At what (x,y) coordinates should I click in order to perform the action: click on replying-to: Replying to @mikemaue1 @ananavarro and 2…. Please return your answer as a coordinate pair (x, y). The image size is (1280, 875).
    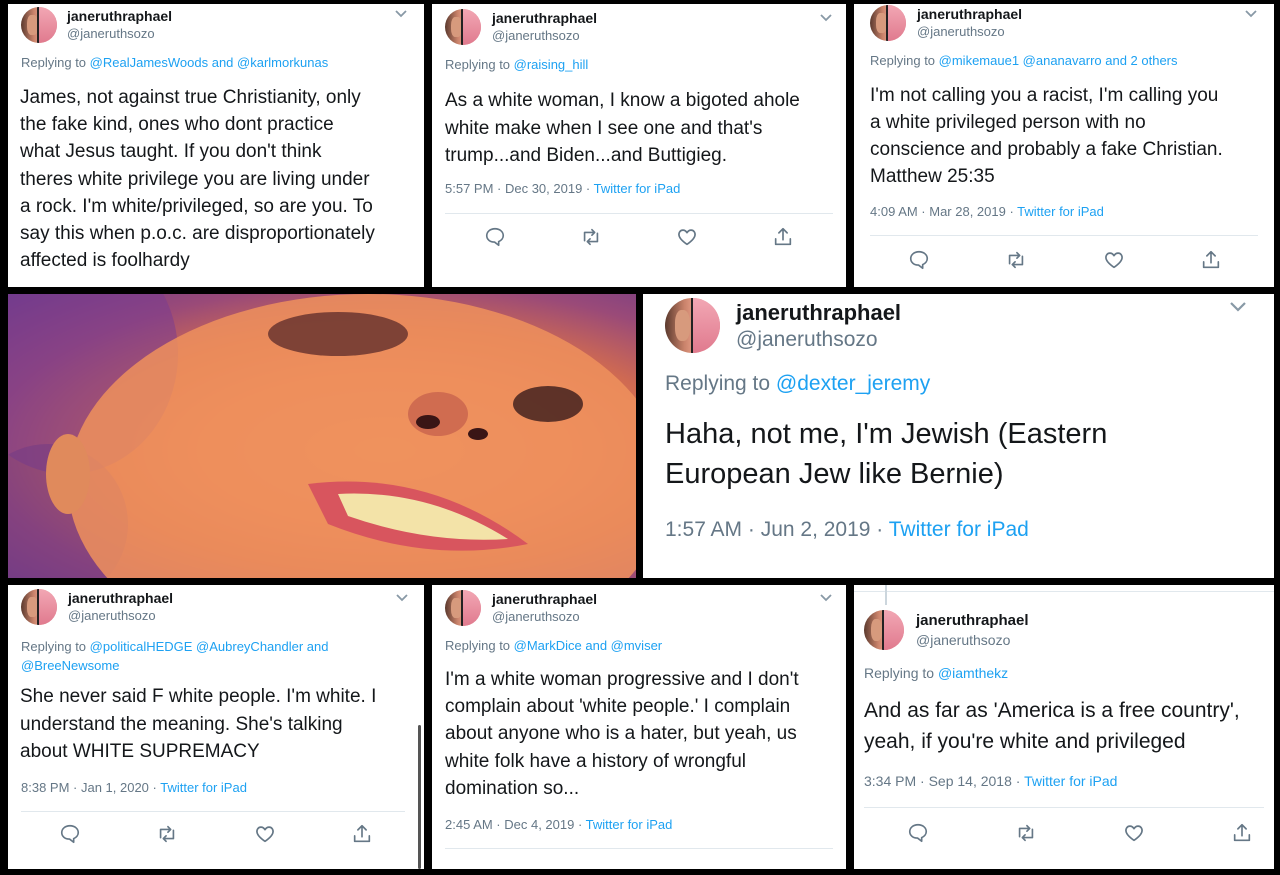
    Looking at the image, I should click on (1024, 60).